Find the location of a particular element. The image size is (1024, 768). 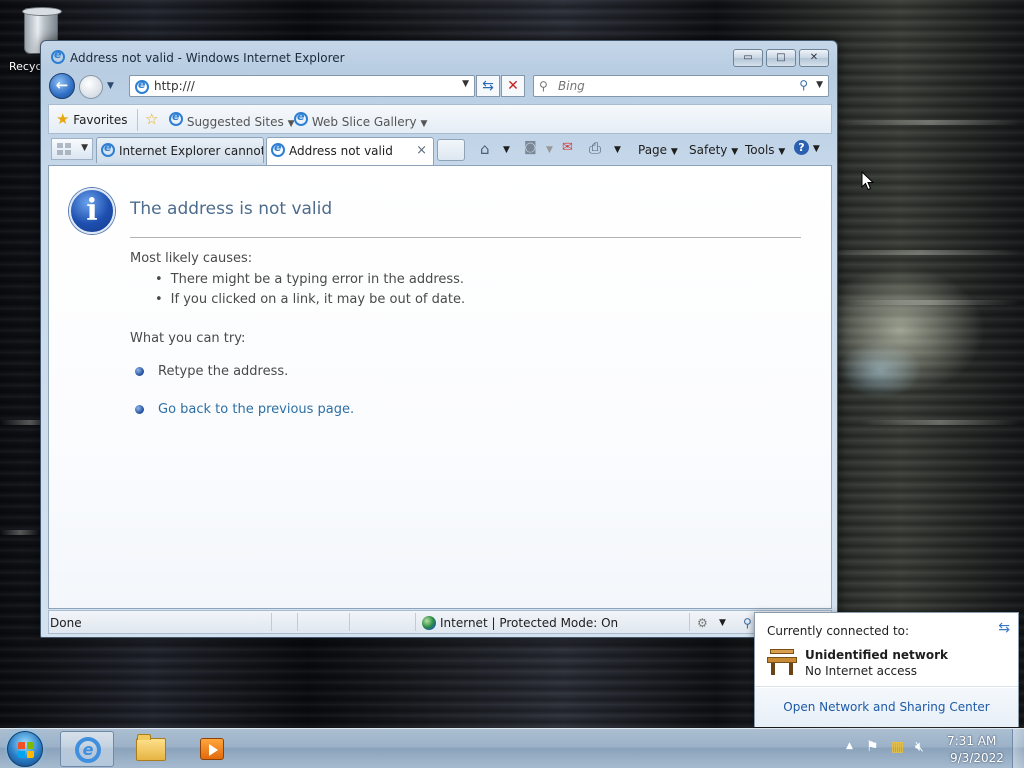

zoom-icon: ⚲ is located at coordinates (747, 623).